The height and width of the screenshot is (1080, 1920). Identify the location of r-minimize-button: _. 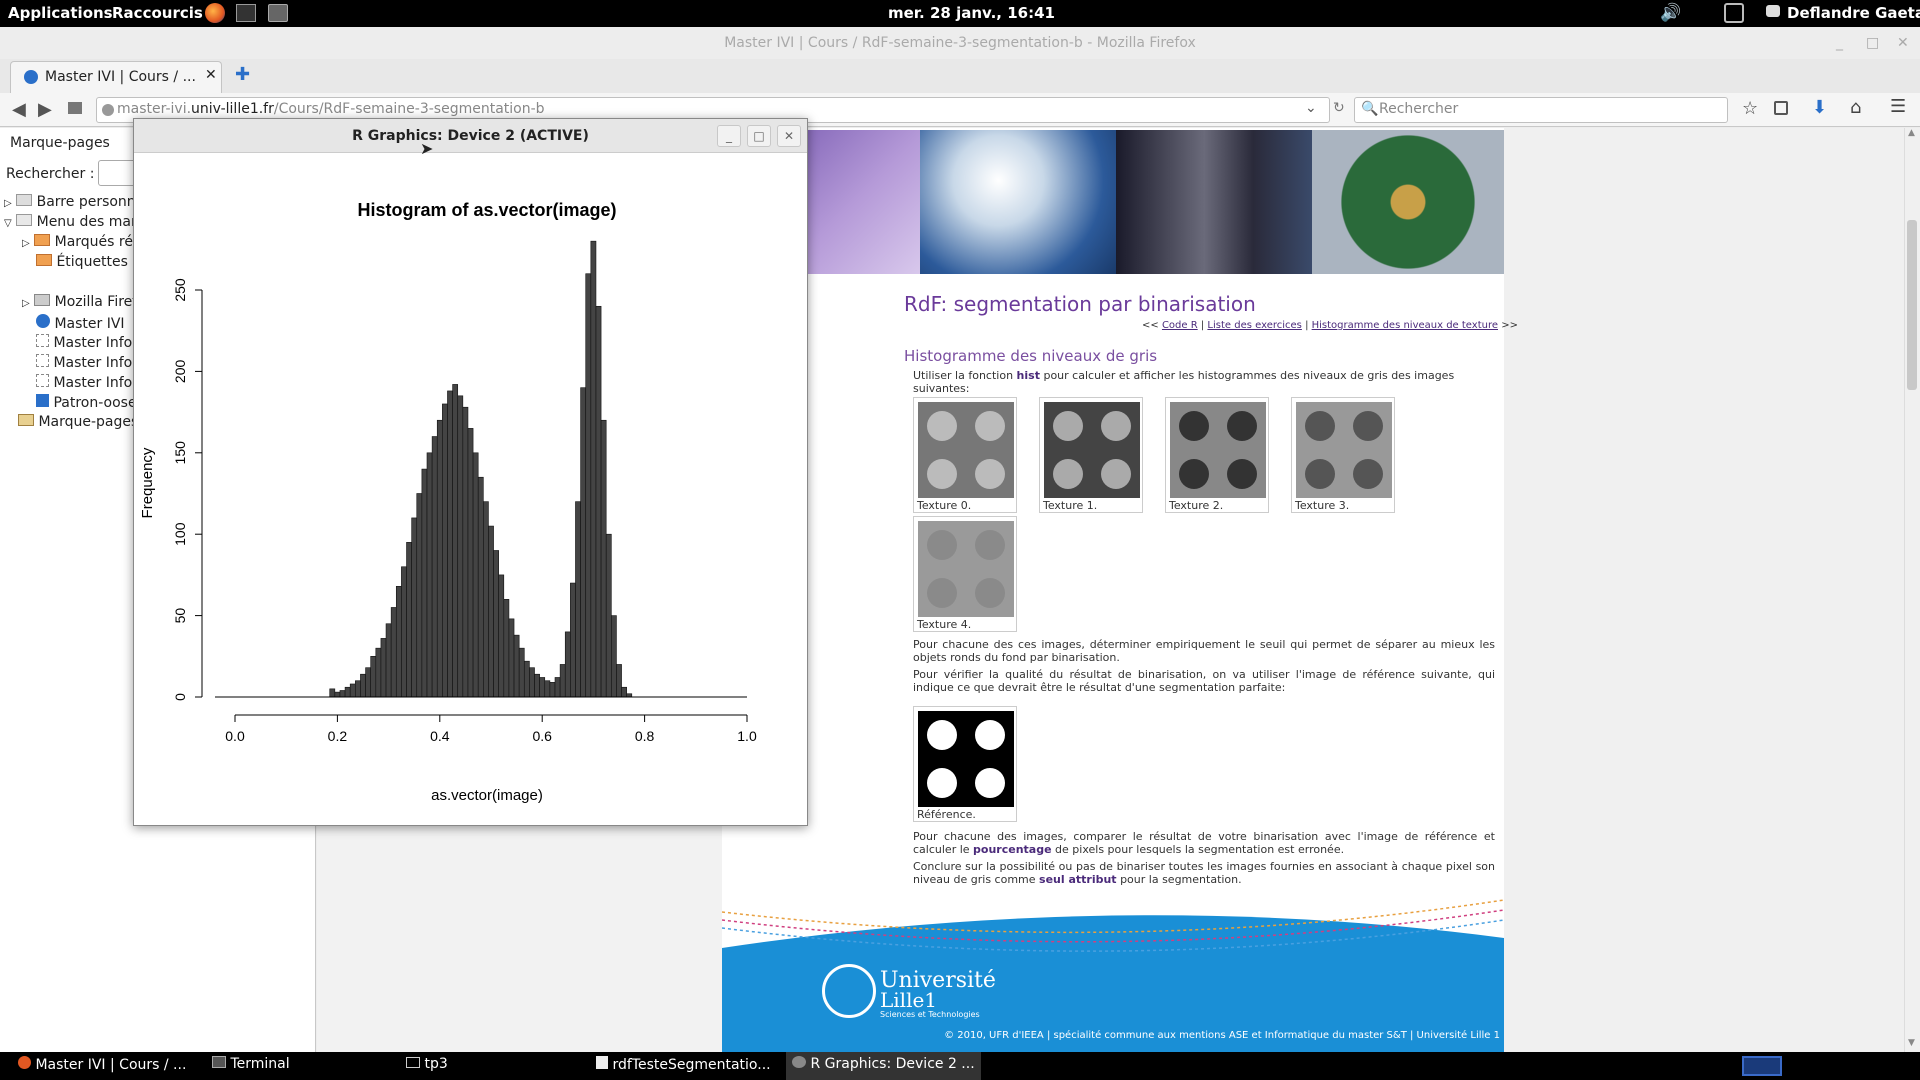
(729, 136).